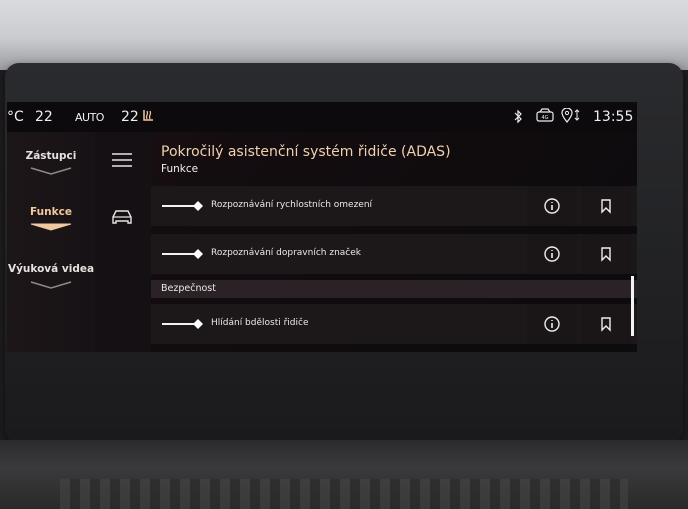 The image size is (688, 509). I want to click on right-temperature: 22, so click(130, 117).